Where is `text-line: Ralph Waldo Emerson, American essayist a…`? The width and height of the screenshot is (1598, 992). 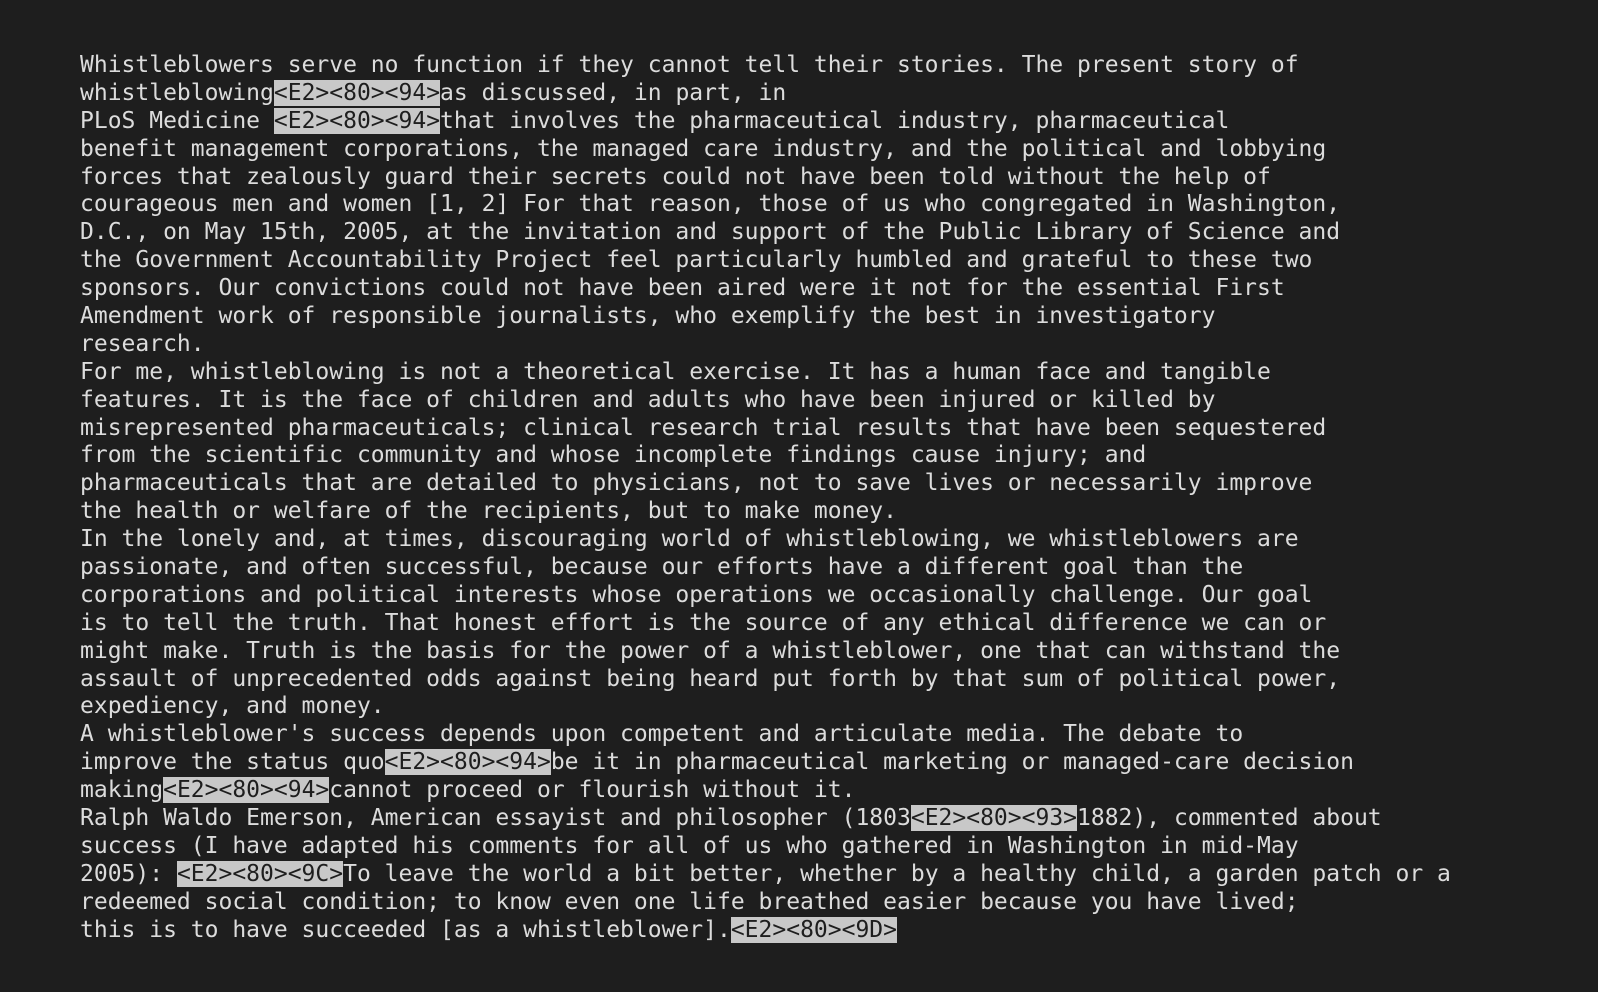
text-line: Ralph Waldo Emerson, American essayist a… is located at coordinates (839, 819).